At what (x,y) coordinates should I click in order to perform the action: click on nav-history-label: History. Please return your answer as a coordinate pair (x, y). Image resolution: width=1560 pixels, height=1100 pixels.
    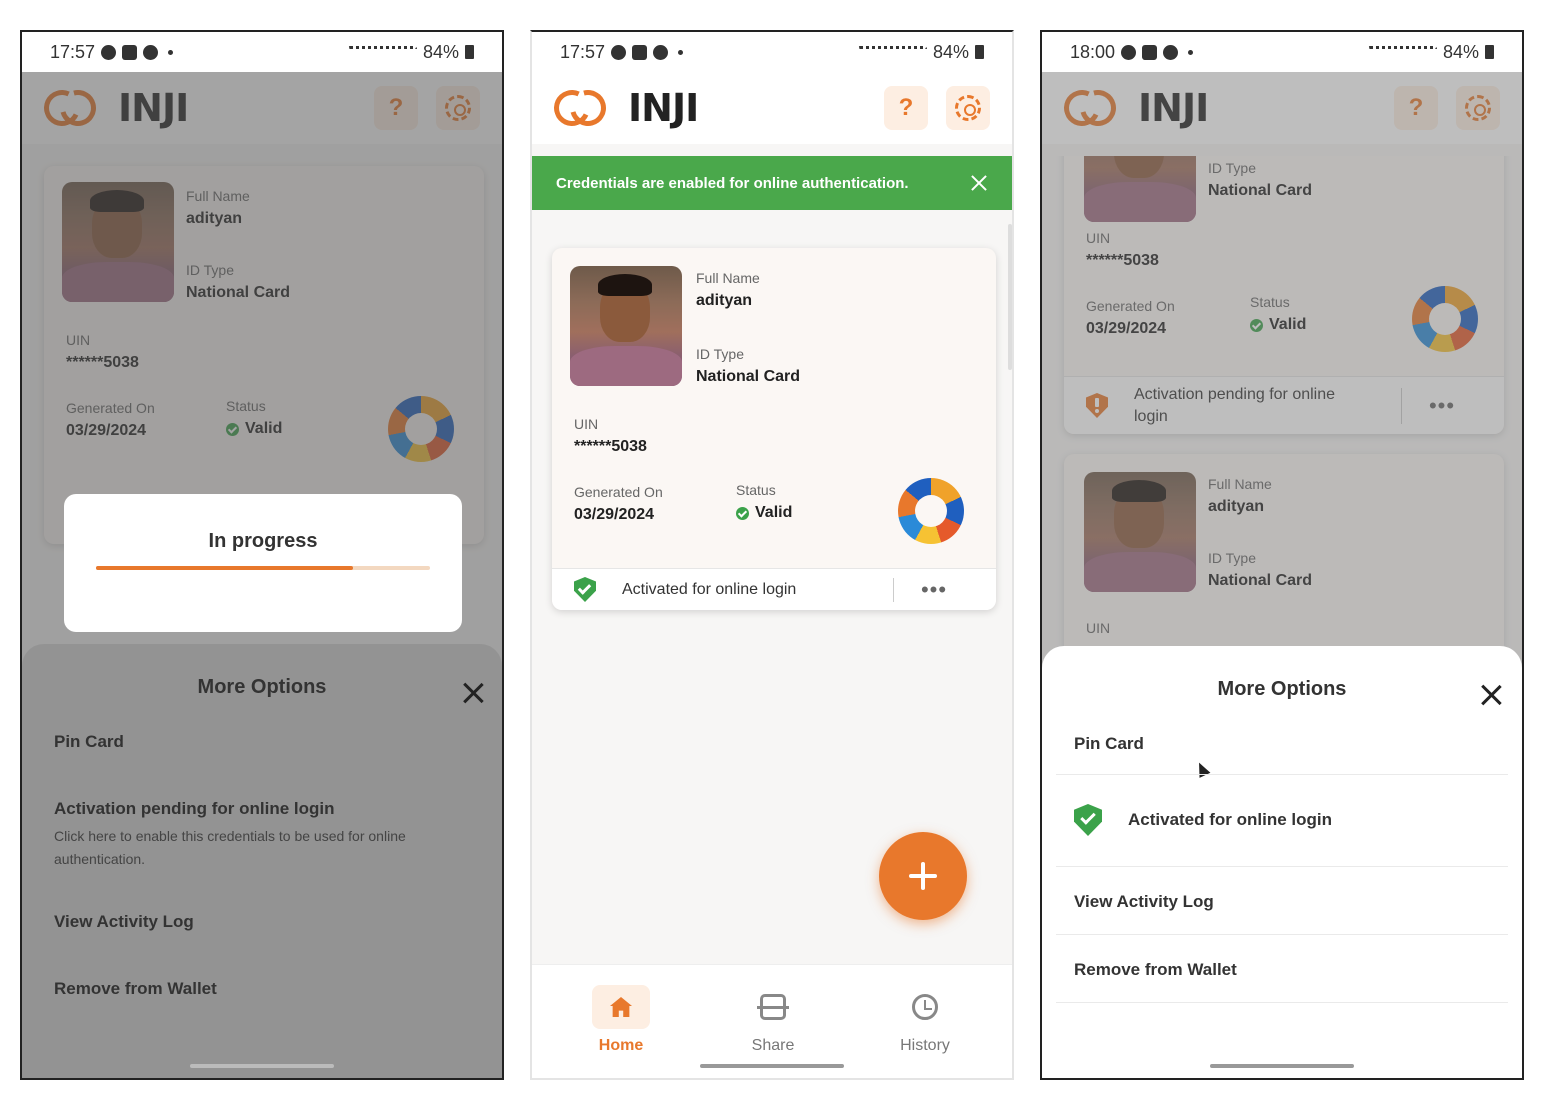
    Looking at the image, I should click on (925, 1045).